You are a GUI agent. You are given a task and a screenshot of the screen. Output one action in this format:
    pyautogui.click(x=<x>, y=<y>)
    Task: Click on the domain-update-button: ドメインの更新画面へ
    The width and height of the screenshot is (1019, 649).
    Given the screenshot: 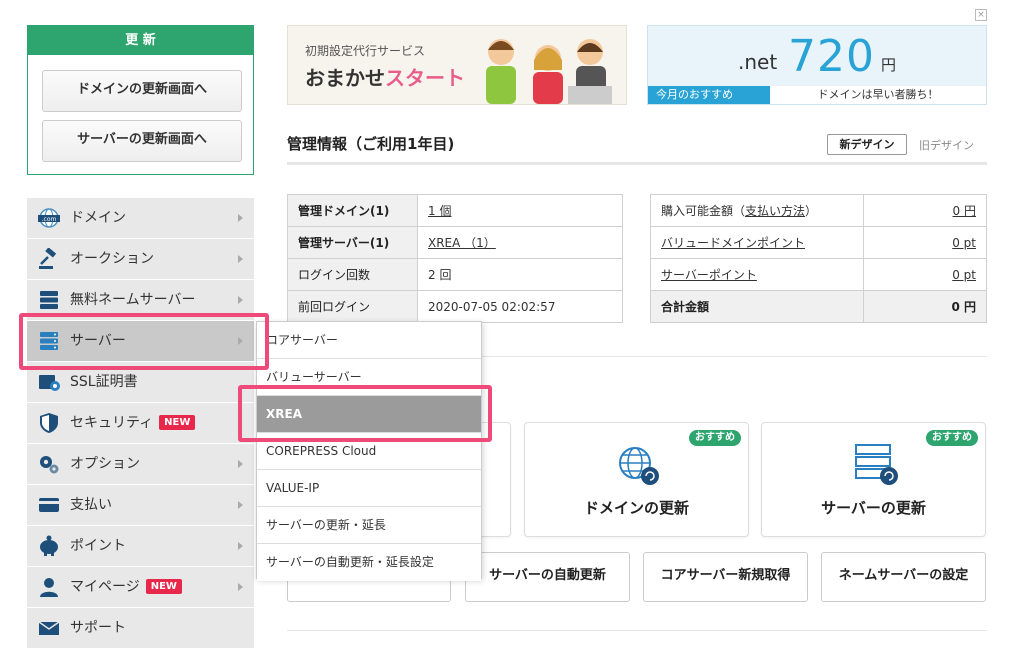 What is the action you would take?
    pyautogui.click(x=142, y=91)
    